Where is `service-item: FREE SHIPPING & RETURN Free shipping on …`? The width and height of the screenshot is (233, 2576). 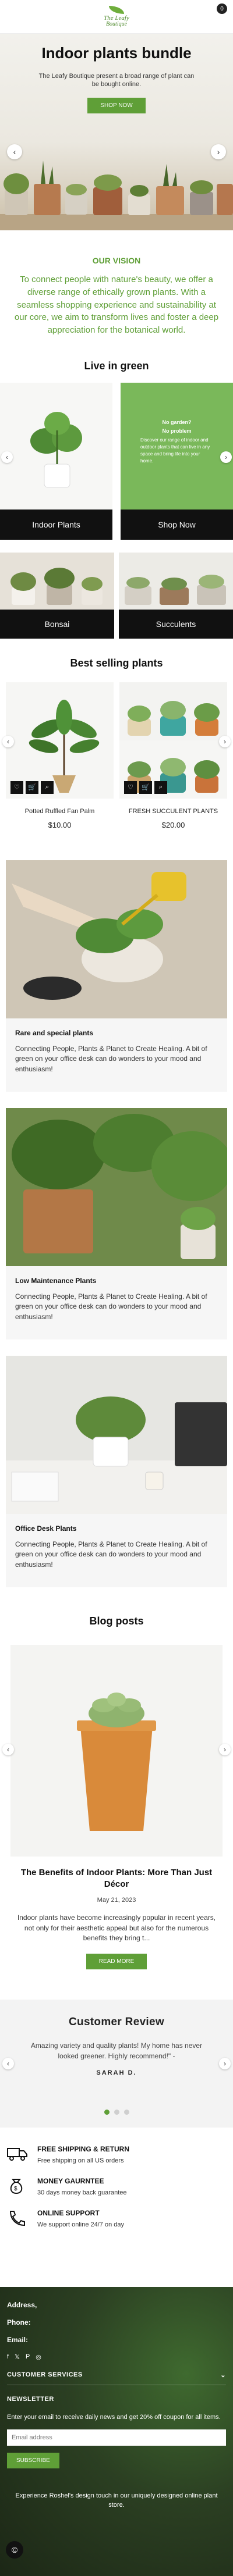
service-item: FREE SHIPPING & RETURN Free shipping on … is located at coordinates (120, 2154).